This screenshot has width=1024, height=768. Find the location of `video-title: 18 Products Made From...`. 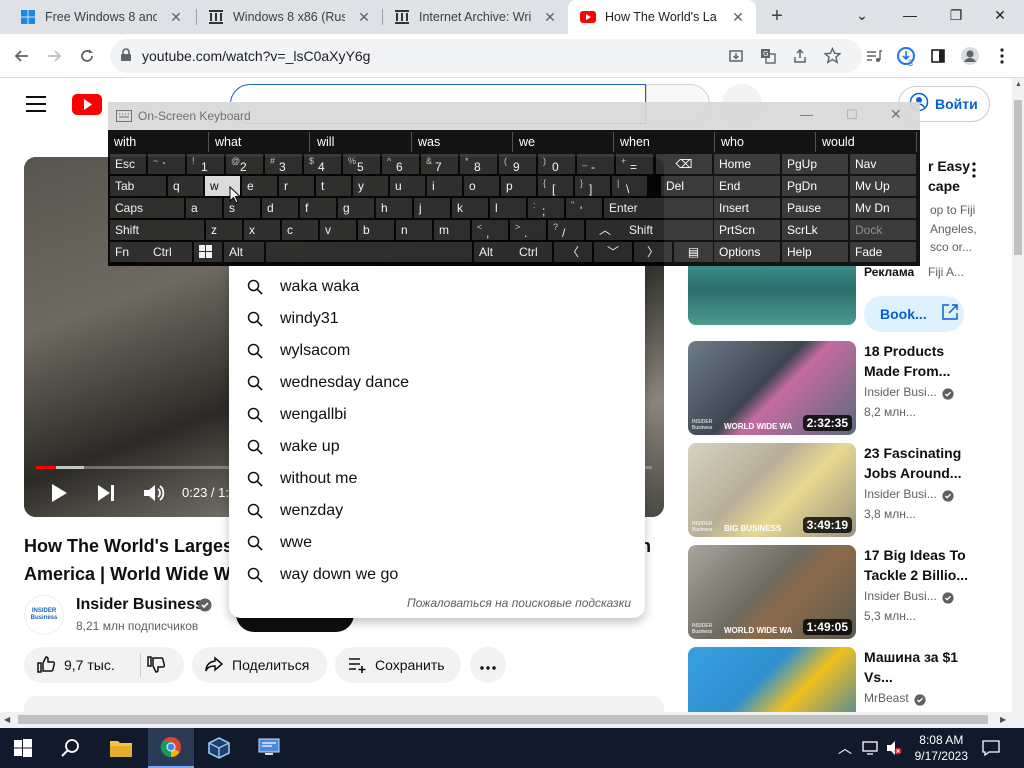

video-title: 18 Products Made From... is located at coordinates (919, 361).